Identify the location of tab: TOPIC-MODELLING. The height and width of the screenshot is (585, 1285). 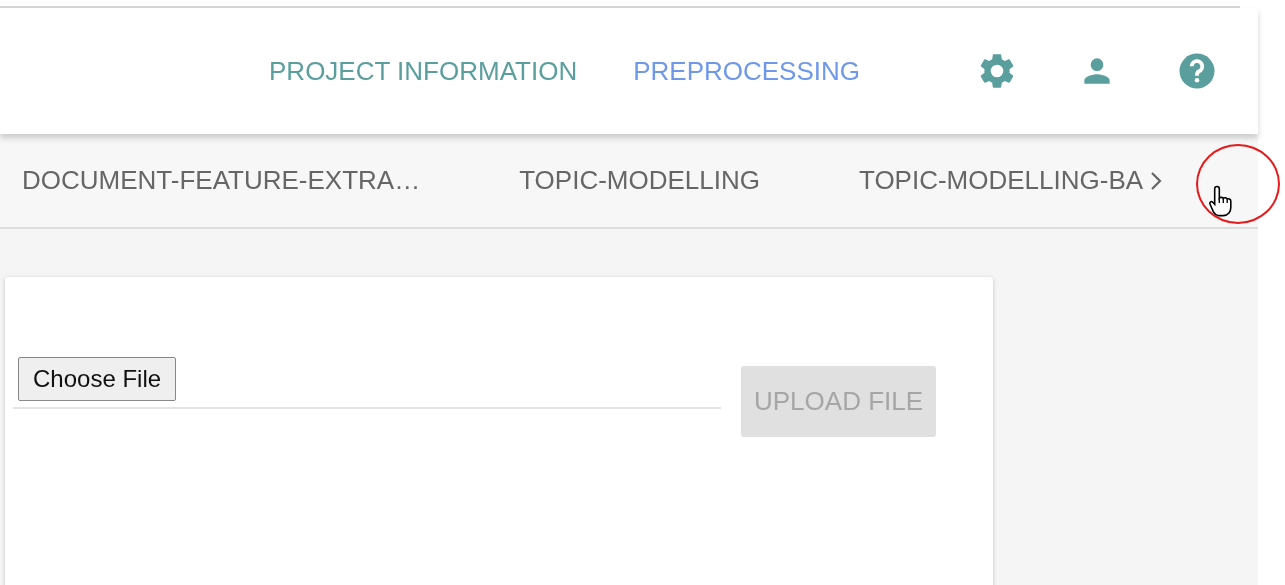
(639, 180).